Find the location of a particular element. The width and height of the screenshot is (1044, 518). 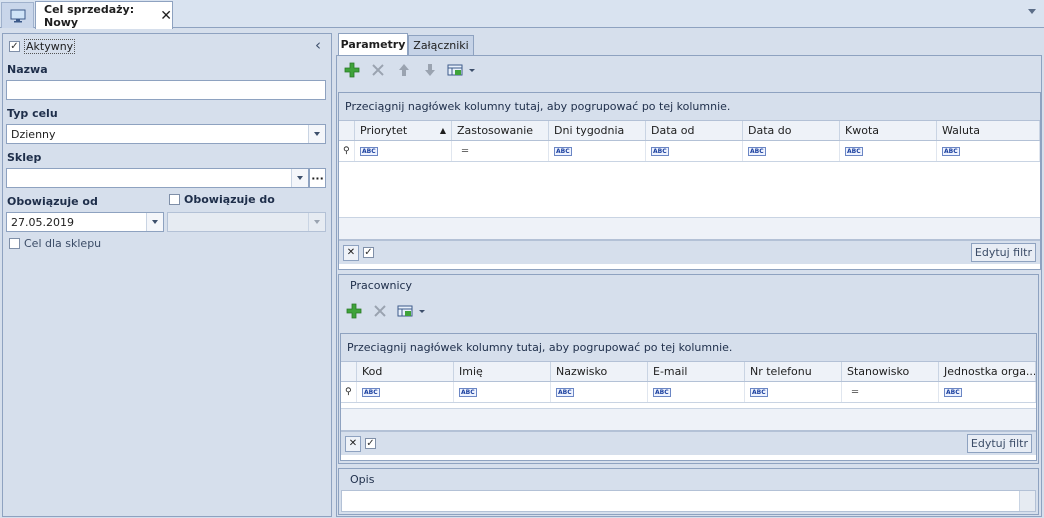

nazwa-label: Nazwa is located at coordinates (27, 69).